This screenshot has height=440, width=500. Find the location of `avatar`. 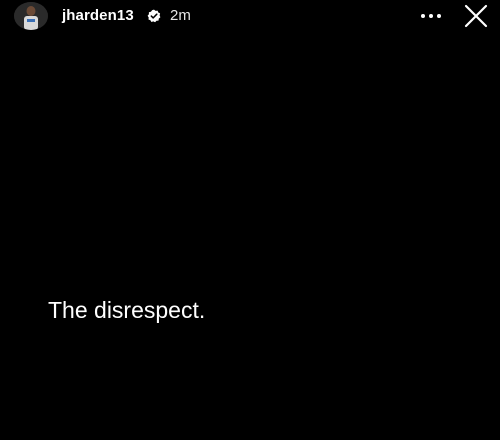

avatar is located at coordinates (31, 16).